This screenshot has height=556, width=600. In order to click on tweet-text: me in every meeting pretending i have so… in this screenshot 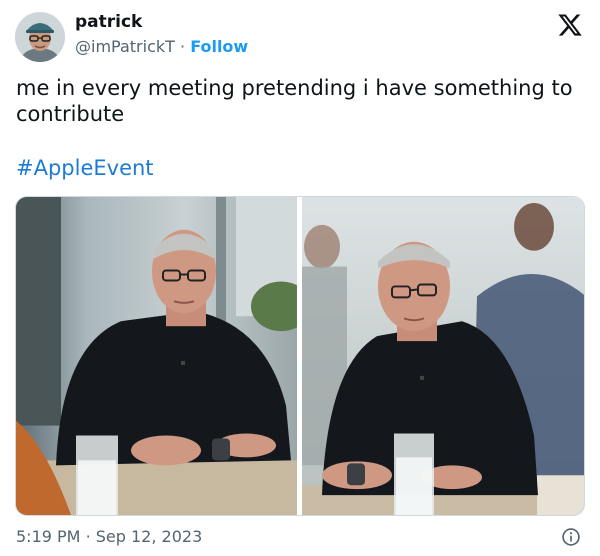, I will do `click(294, 101)`.